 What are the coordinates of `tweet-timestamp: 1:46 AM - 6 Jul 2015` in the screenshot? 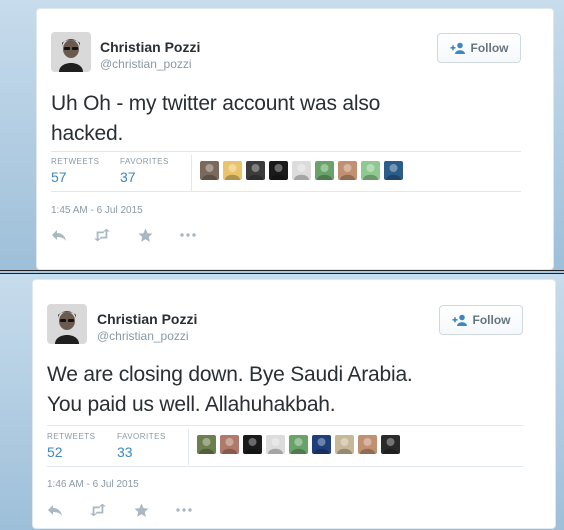 It's located at (93, 484).